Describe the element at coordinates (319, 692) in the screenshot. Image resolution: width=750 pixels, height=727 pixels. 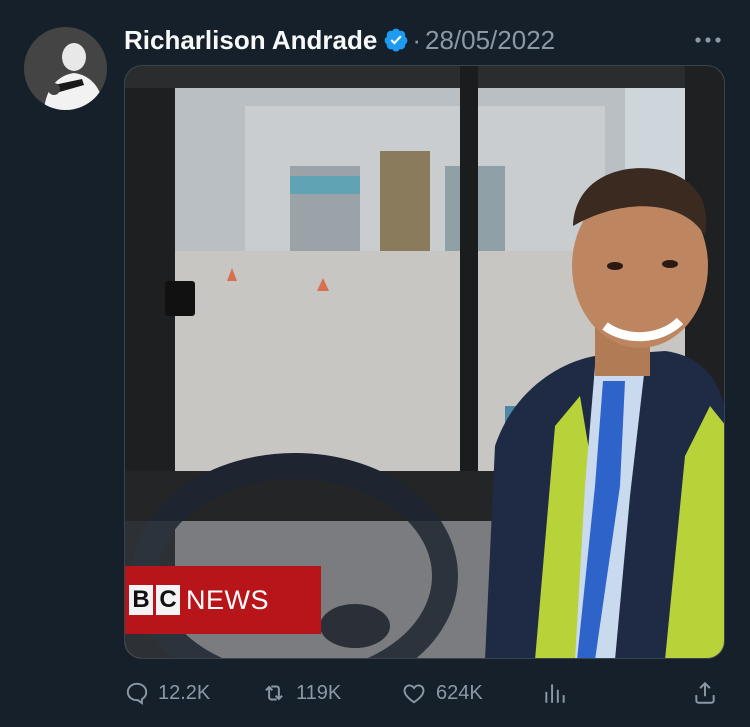
I see `retweet-count: 119K` at that location.